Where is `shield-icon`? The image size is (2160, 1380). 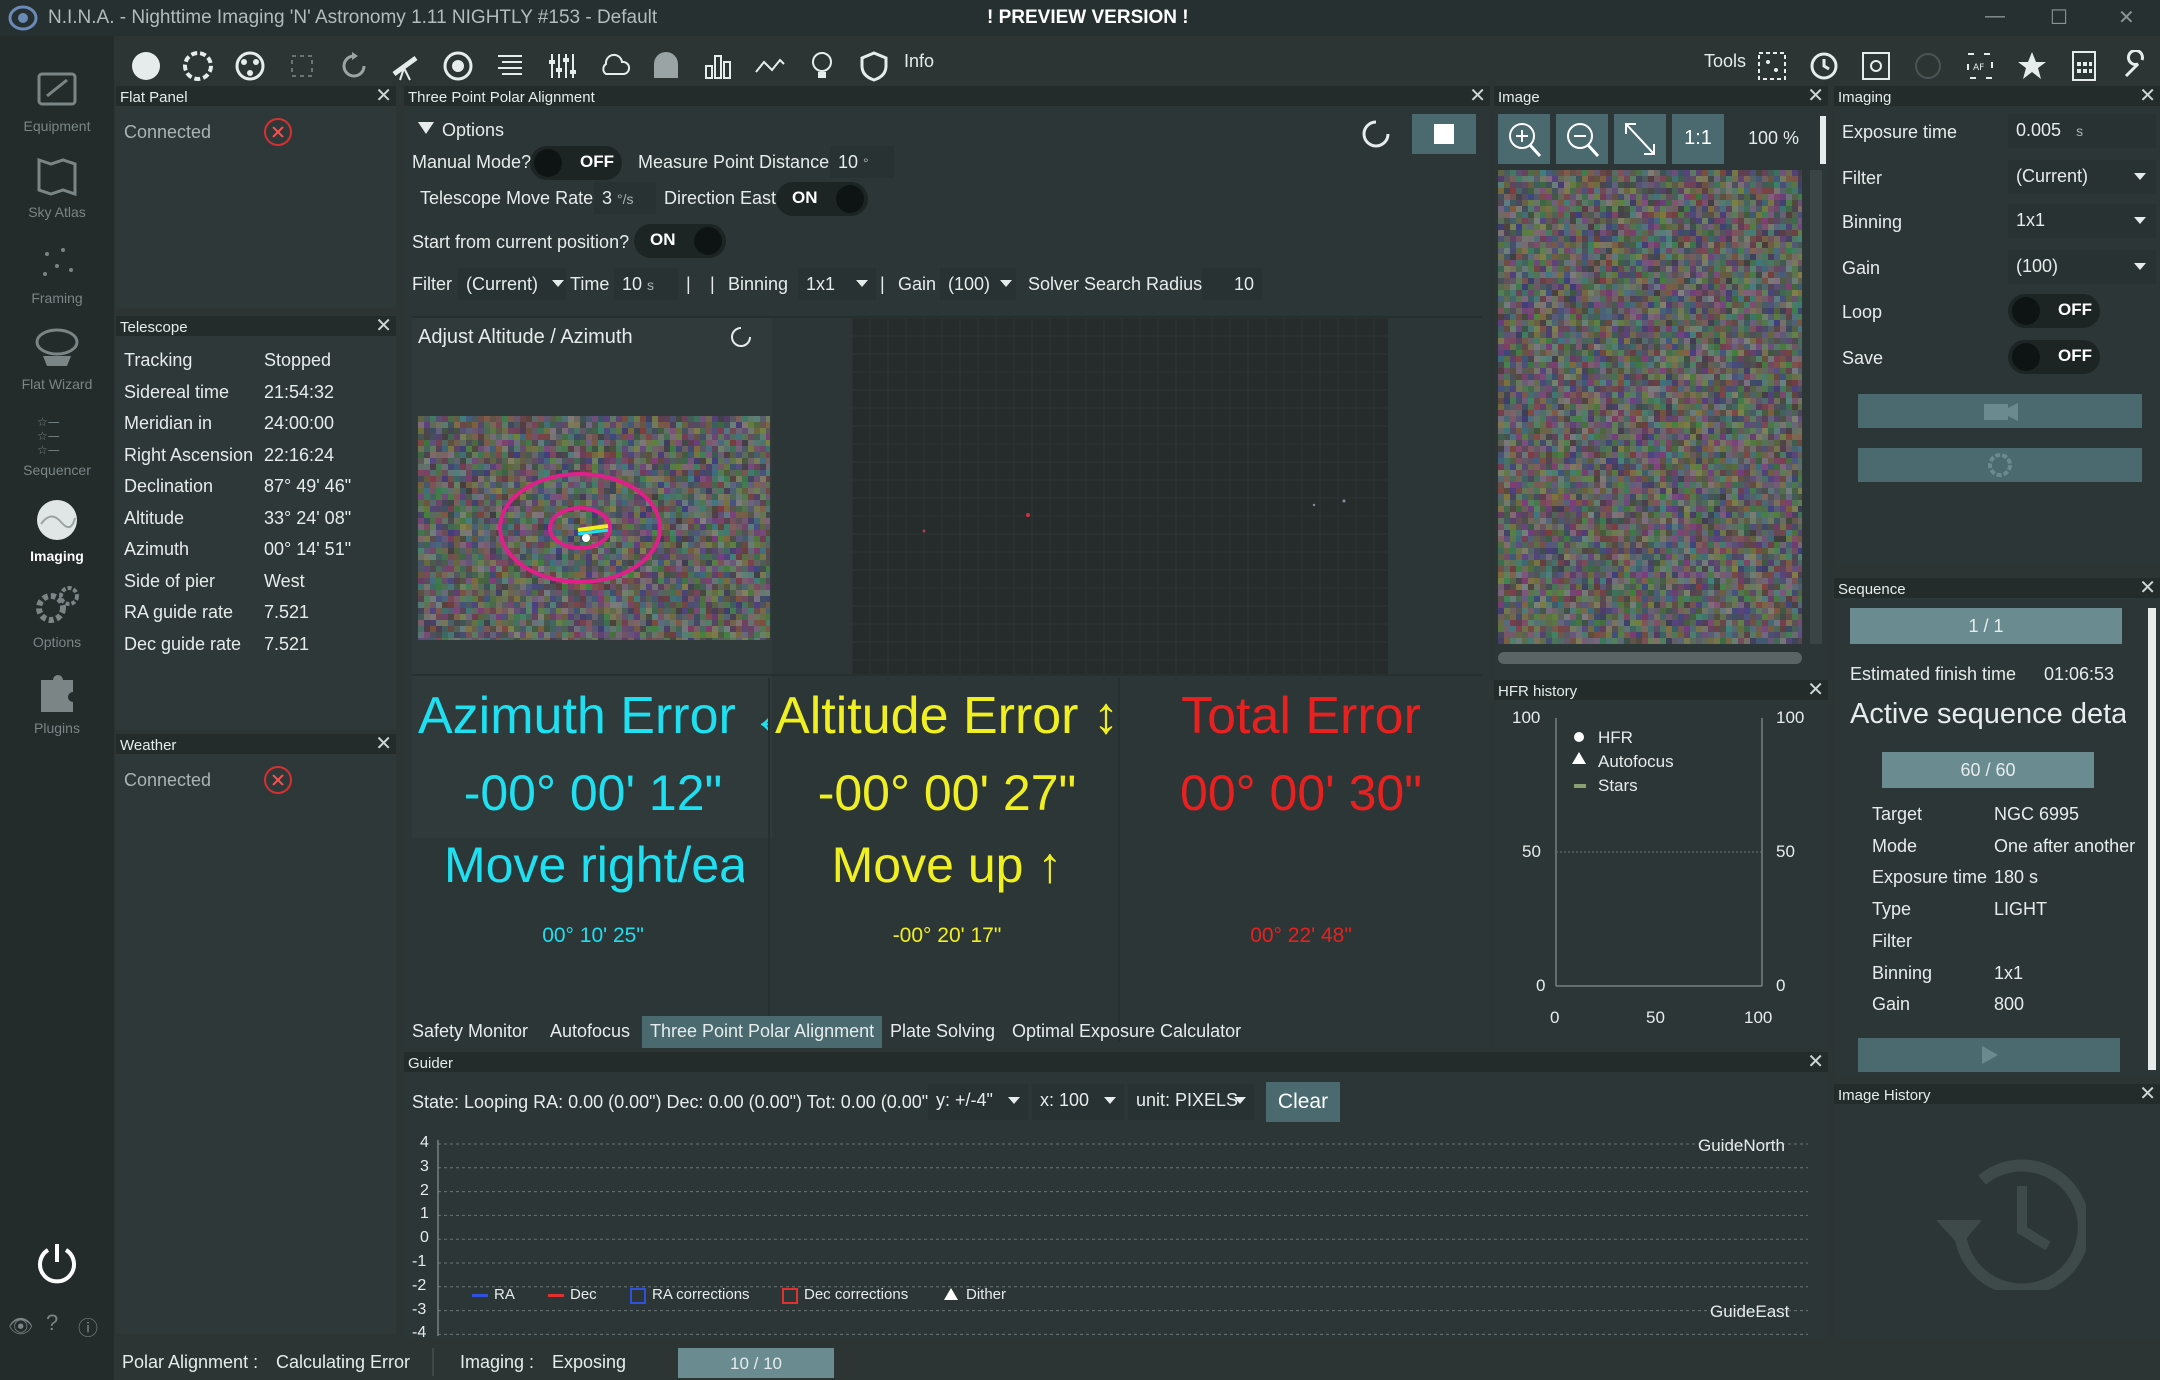 shield-icon is located at coordinates (874, 66).